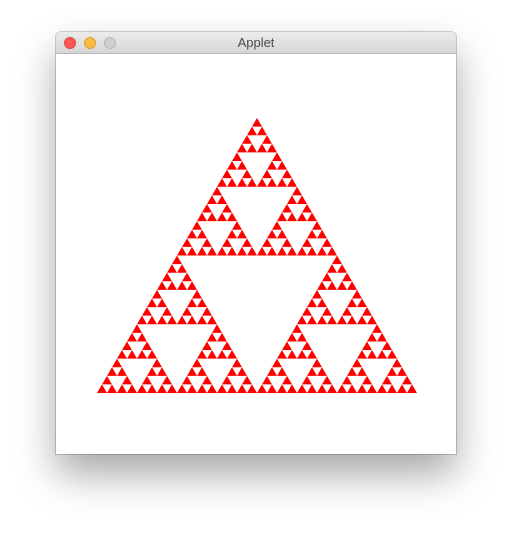 This screenshot has height=534, width=512. I want to click on title-bar: Applet, so click(256, 43).